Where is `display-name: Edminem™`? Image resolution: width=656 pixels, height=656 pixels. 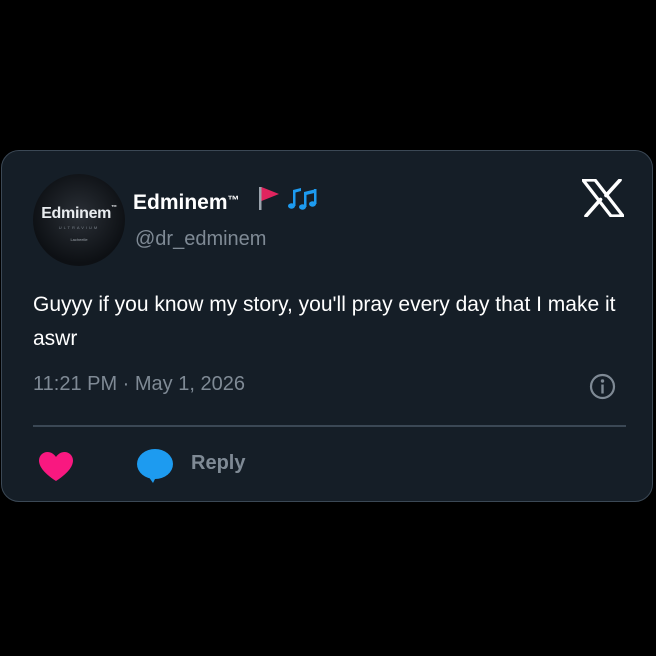
display-name: Edminem™ is located at coordinates (186, 203).